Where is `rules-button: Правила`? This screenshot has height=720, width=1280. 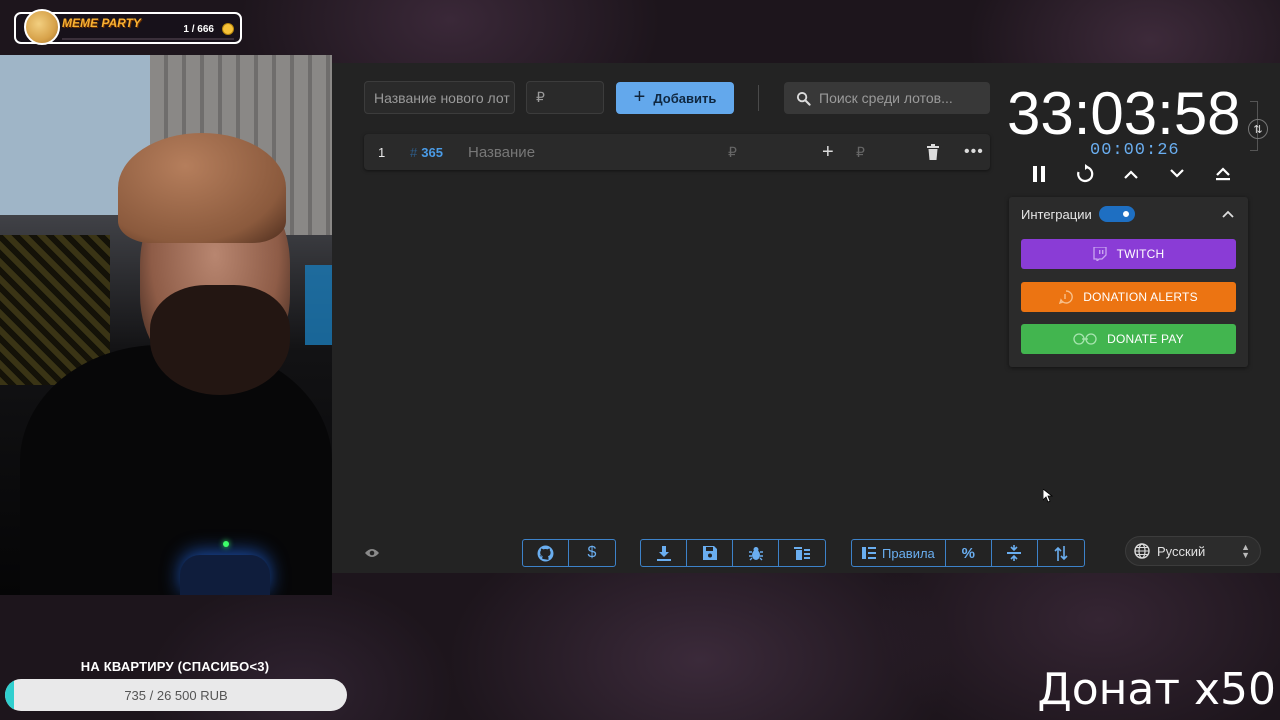 rules-button: Правила is located at coordinates (899, 553).